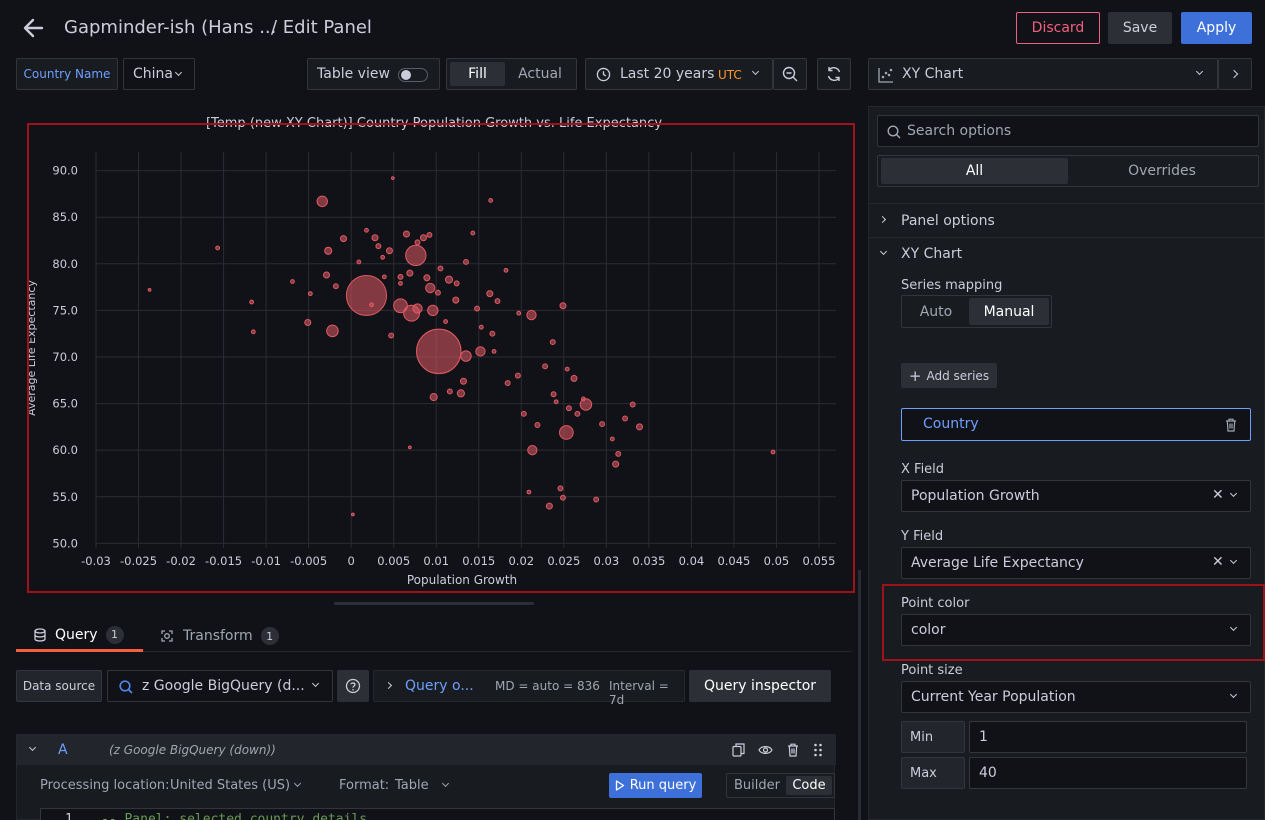 This screenshot has width=1265, height=820. What do you see at coordinates (434, 636) in the screenshot?
I see `query-tabs: Query 1 Transform 1` at bounding box center [434, 636].